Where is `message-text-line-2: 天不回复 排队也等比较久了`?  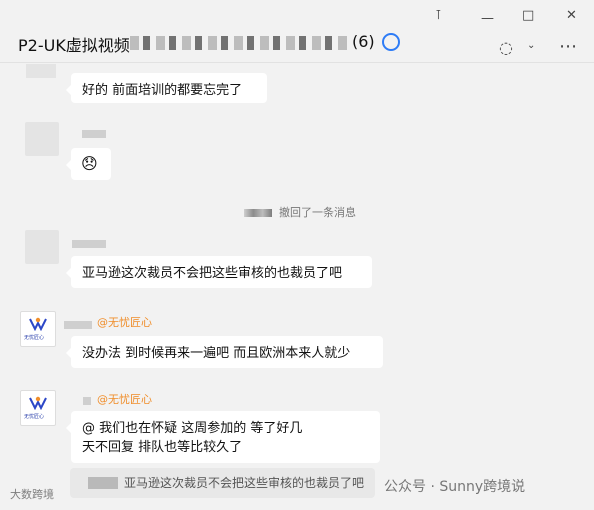 message-text-line-2: 天不回复 排队也等比较久了 is located at coordinates (162, 447).